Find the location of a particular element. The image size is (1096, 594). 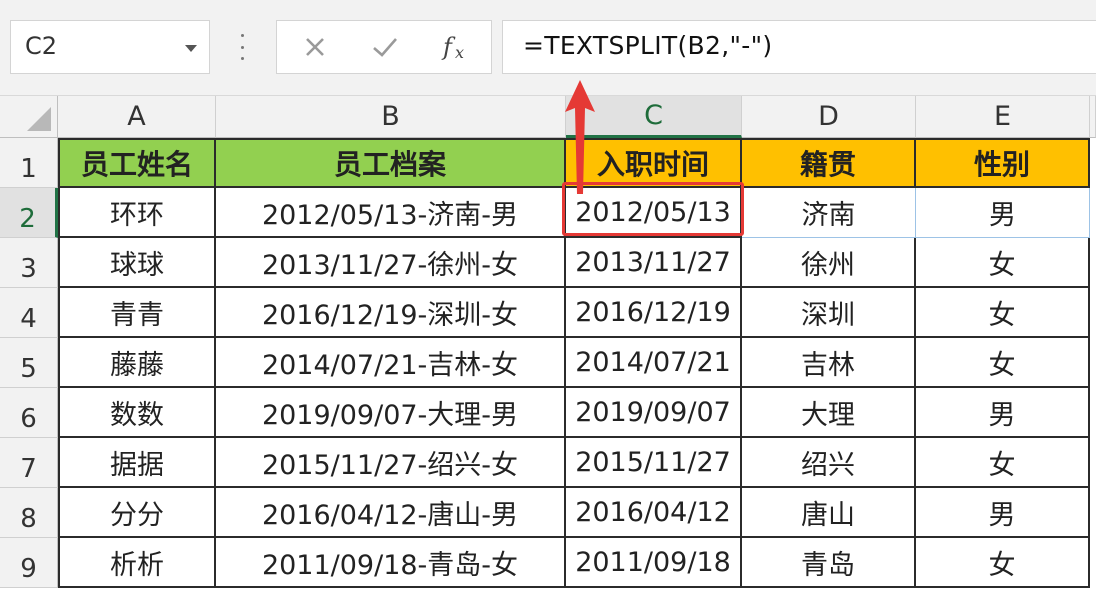

row-header-9: 9 is located at coordinates (29, 563).